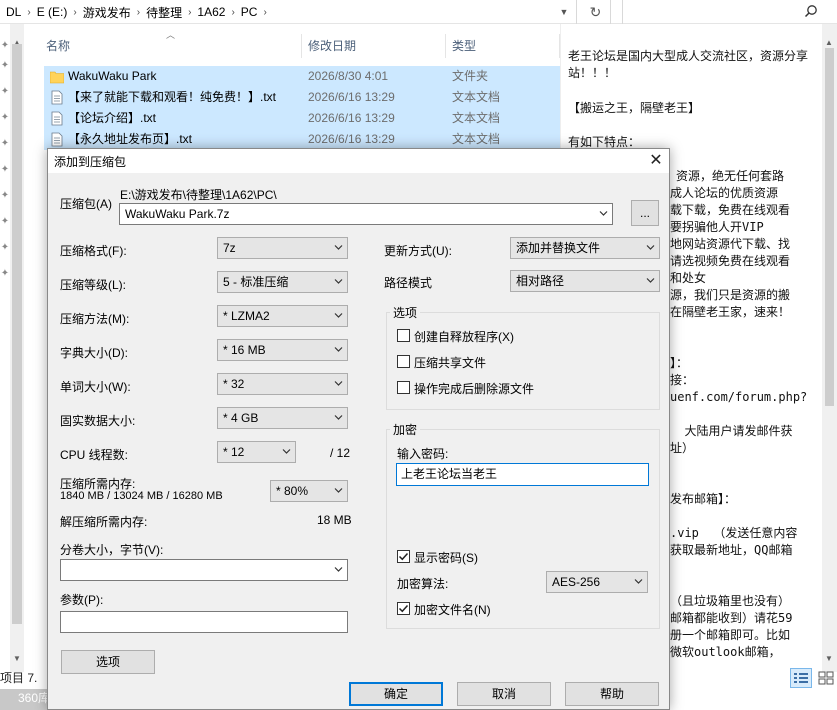 The width and height of the screenshot is (837, 710). Describe the element at coordinates (730, 176) in the screenshot. I see `preview-text: 资源，绝无任何套路` at that location.